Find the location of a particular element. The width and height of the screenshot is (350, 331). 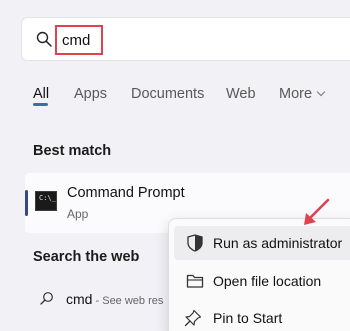

shield-icon is located at coordinates (195, 243).